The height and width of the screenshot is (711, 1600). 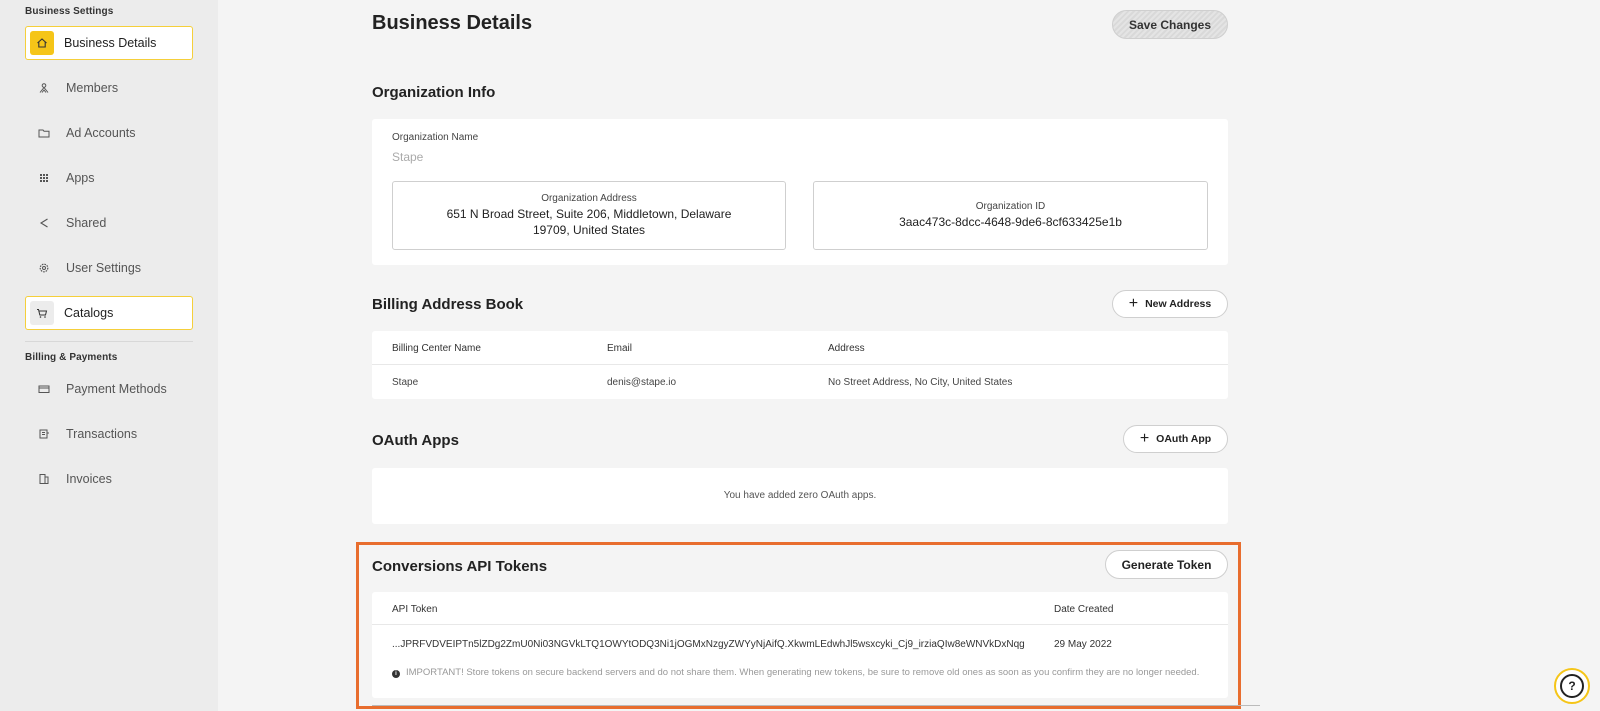 I want to click on organization-id-label: Organization ID, so click(x=1010, y=206).